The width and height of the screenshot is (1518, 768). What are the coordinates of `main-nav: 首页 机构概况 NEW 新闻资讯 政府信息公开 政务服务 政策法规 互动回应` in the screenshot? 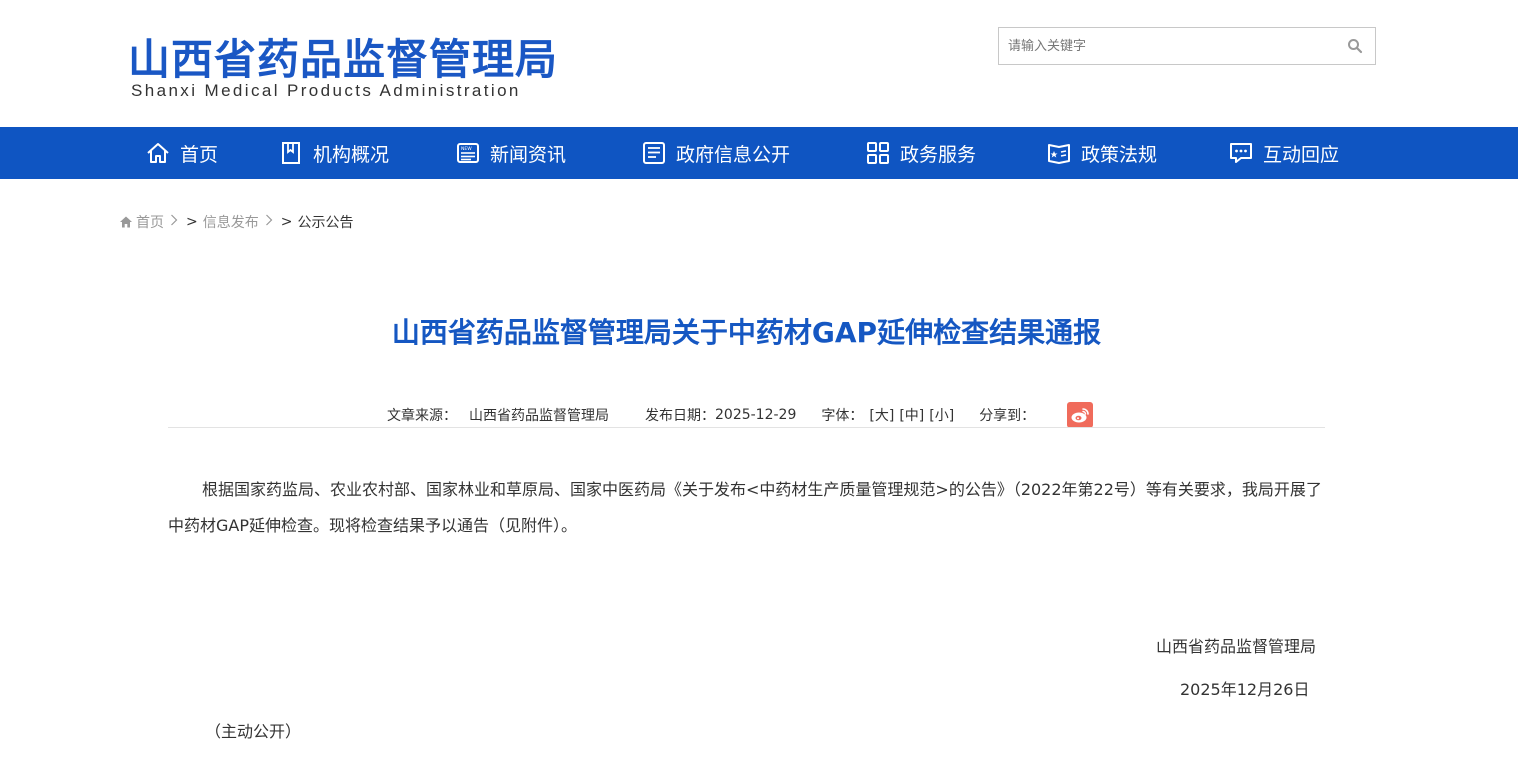 It's located at (759, 153).